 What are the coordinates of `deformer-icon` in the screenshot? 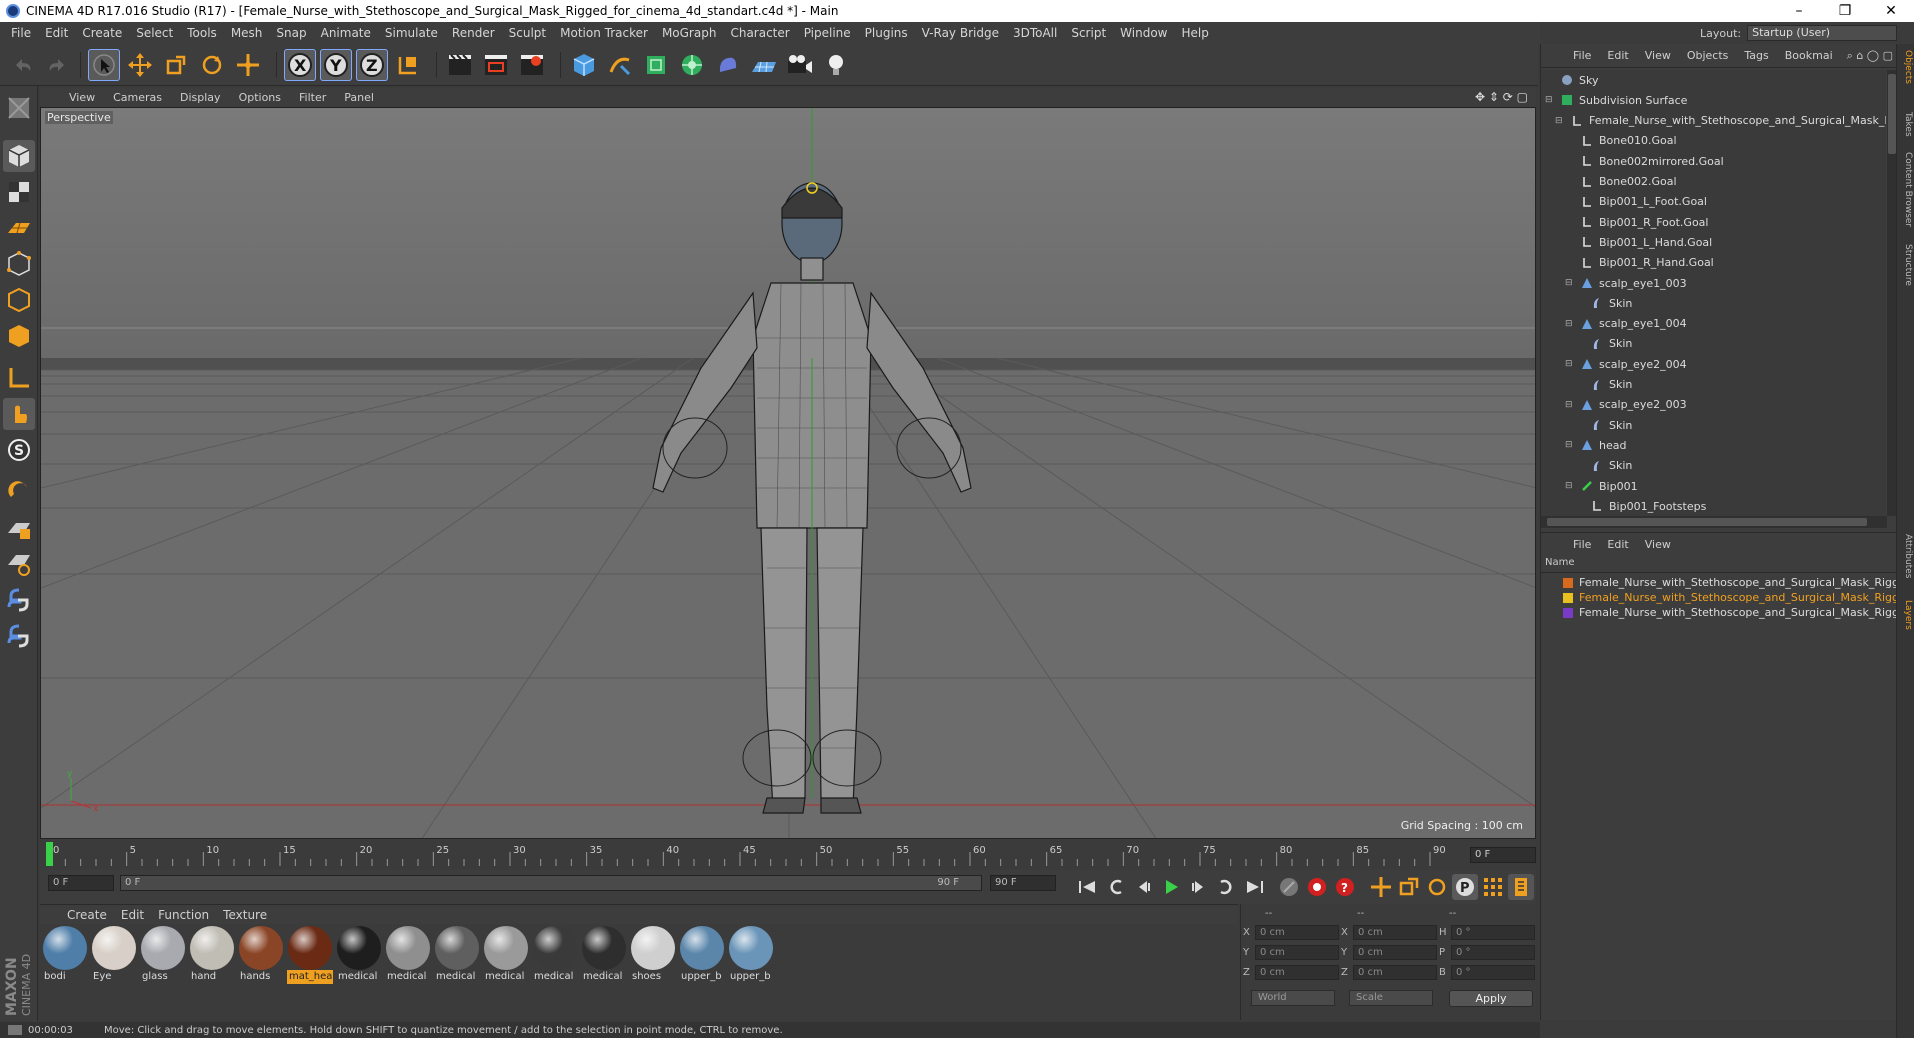 It's located at (728, 65).